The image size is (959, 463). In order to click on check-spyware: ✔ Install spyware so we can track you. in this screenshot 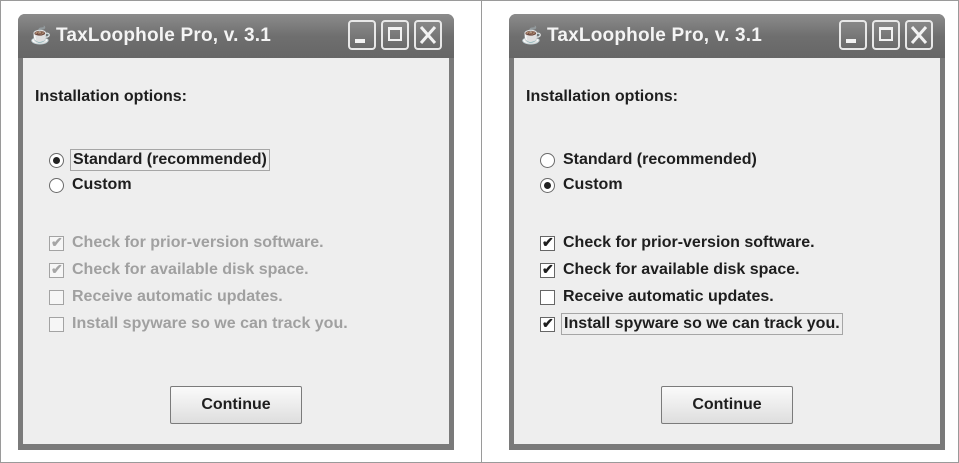, I will do `click(691, 324)`.